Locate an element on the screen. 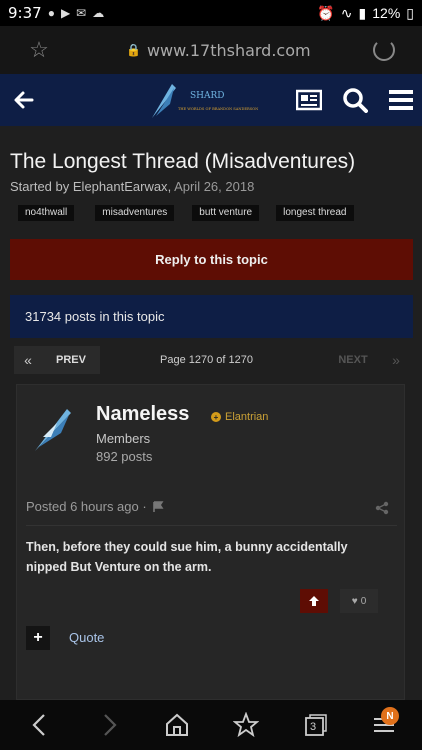 The width and height of the screenshot is (422, 750). alarm-icon: ⏰ is located at coordinates (326, 12).